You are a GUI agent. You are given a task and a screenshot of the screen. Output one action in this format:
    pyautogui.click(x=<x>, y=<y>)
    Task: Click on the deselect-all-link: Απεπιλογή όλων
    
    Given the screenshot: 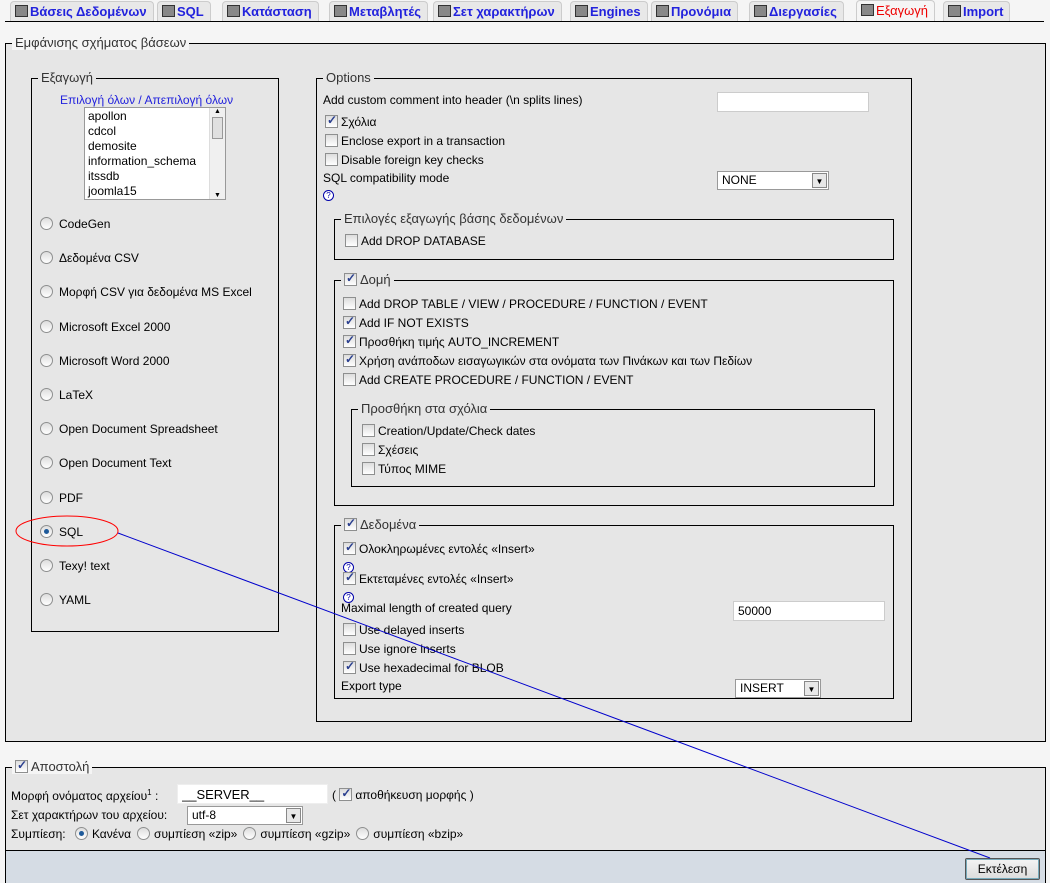 What is the action you would take?
    pyautogui.click(x=188, y=100)
    